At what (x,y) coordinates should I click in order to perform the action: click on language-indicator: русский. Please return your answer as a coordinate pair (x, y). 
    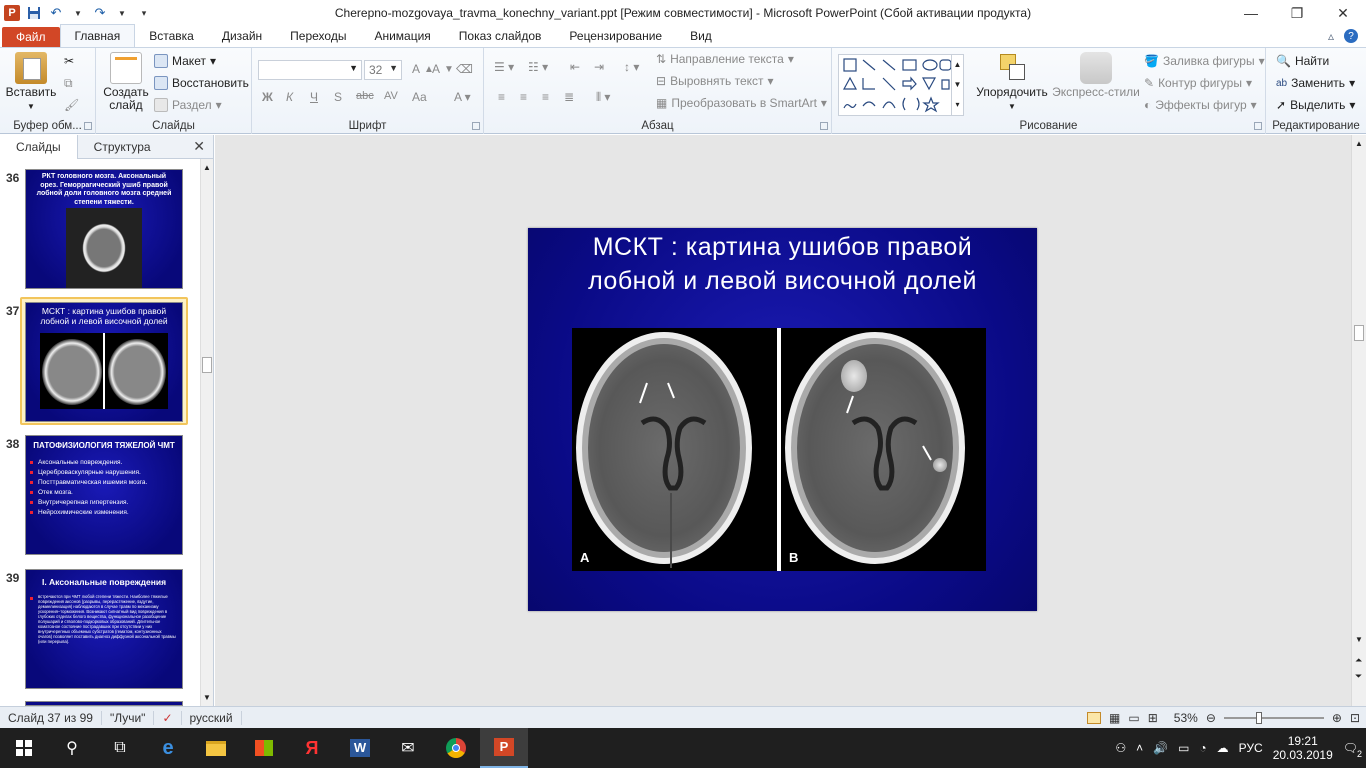
    Looking at the image, I should click on (212, 717).